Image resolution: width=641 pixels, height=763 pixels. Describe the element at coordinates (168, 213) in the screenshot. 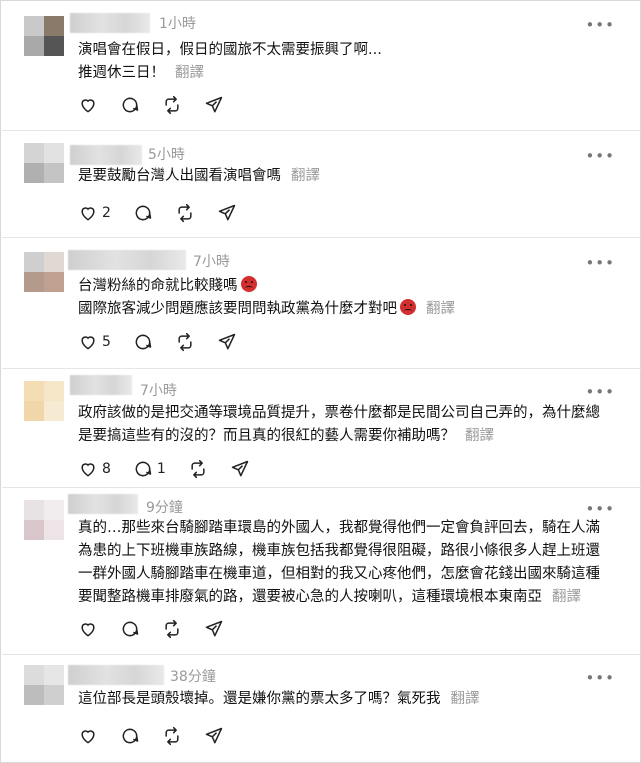

I see `action-bar: 2` at that location.